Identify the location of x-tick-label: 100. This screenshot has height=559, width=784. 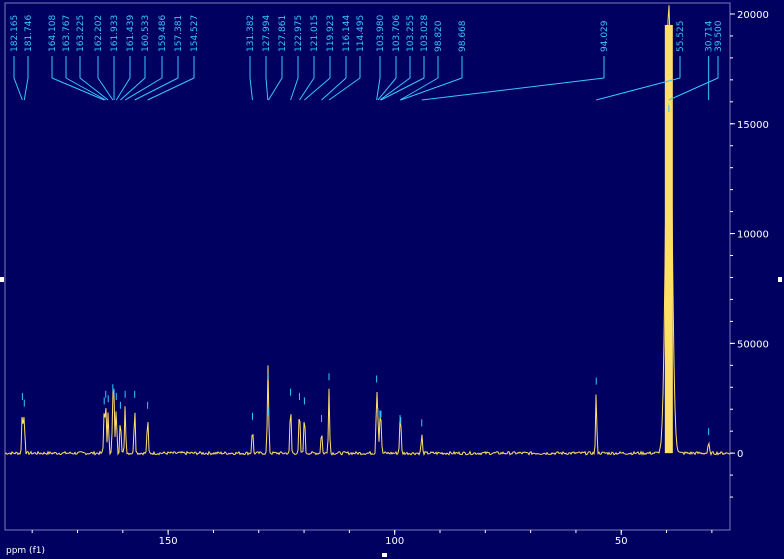
(394, 541).